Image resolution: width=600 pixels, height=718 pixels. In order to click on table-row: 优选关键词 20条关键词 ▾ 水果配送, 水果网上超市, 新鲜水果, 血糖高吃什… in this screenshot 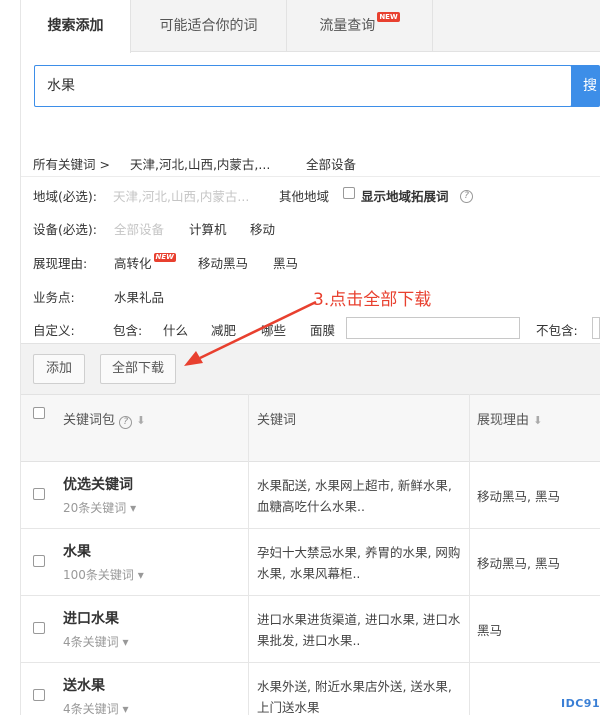, I will do `click(310, 495)`.